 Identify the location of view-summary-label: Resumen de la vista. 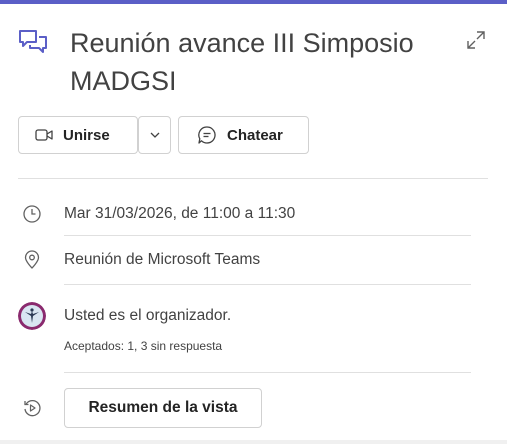
(163, 407).